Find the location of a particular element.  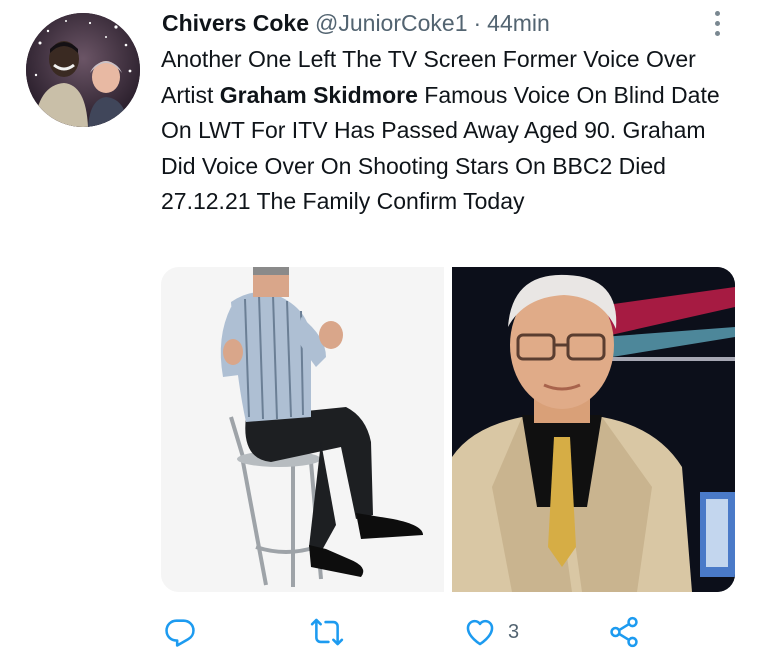

author-avatar is located at coordinates (83, 70).